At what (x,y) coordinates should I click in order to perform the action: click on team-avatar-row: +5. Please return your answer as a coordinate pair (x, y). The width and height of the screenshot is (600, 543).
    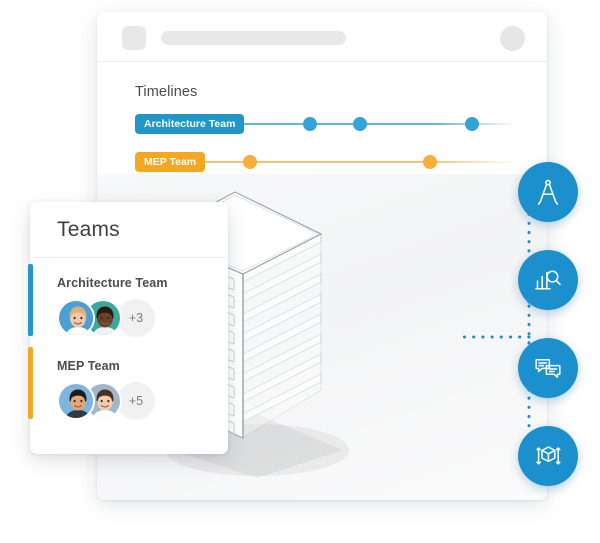
    Looking at the image, I should click on (142, 403).